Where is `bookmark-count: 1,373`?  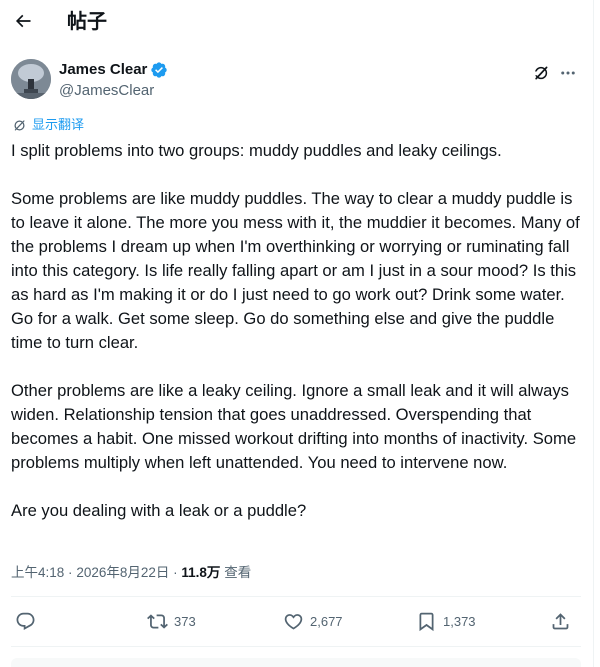 bookmark-count: 1,373 is located at coordinates (459, 621).